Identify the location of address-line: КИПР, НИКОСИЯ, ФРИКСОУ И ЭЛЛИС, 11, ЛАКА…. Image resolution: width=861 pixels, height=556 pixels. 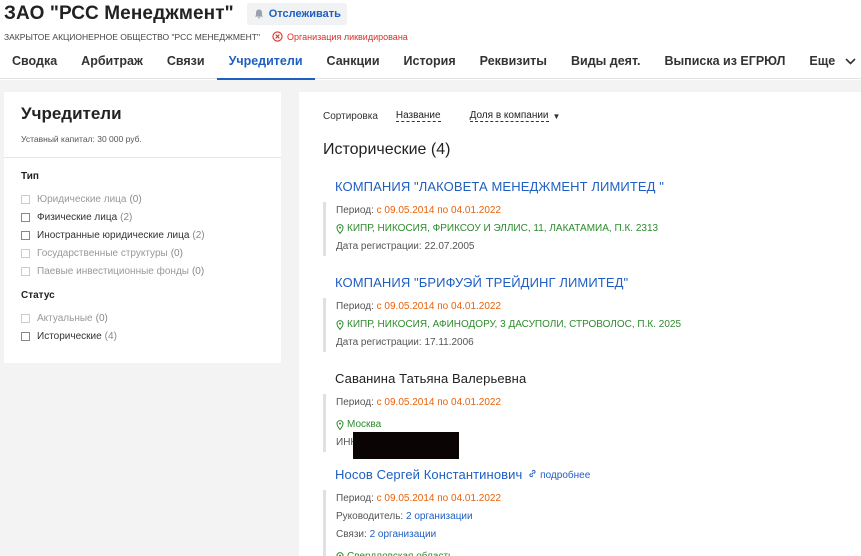
(585, 229).